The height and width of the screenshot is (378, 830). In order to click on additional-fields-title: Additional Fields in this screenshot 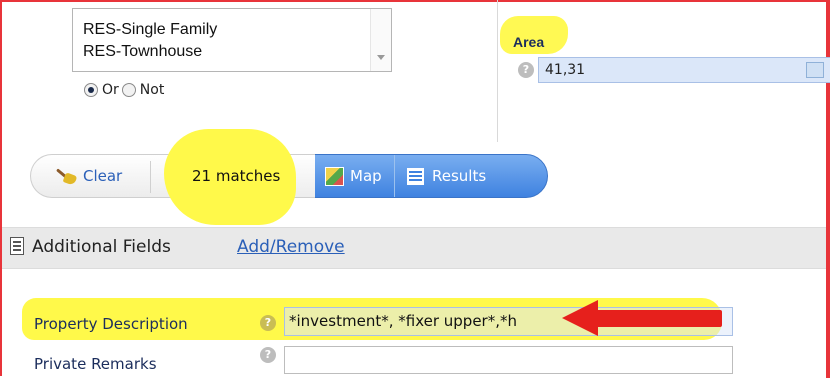, I will do `click(101, 247)`.